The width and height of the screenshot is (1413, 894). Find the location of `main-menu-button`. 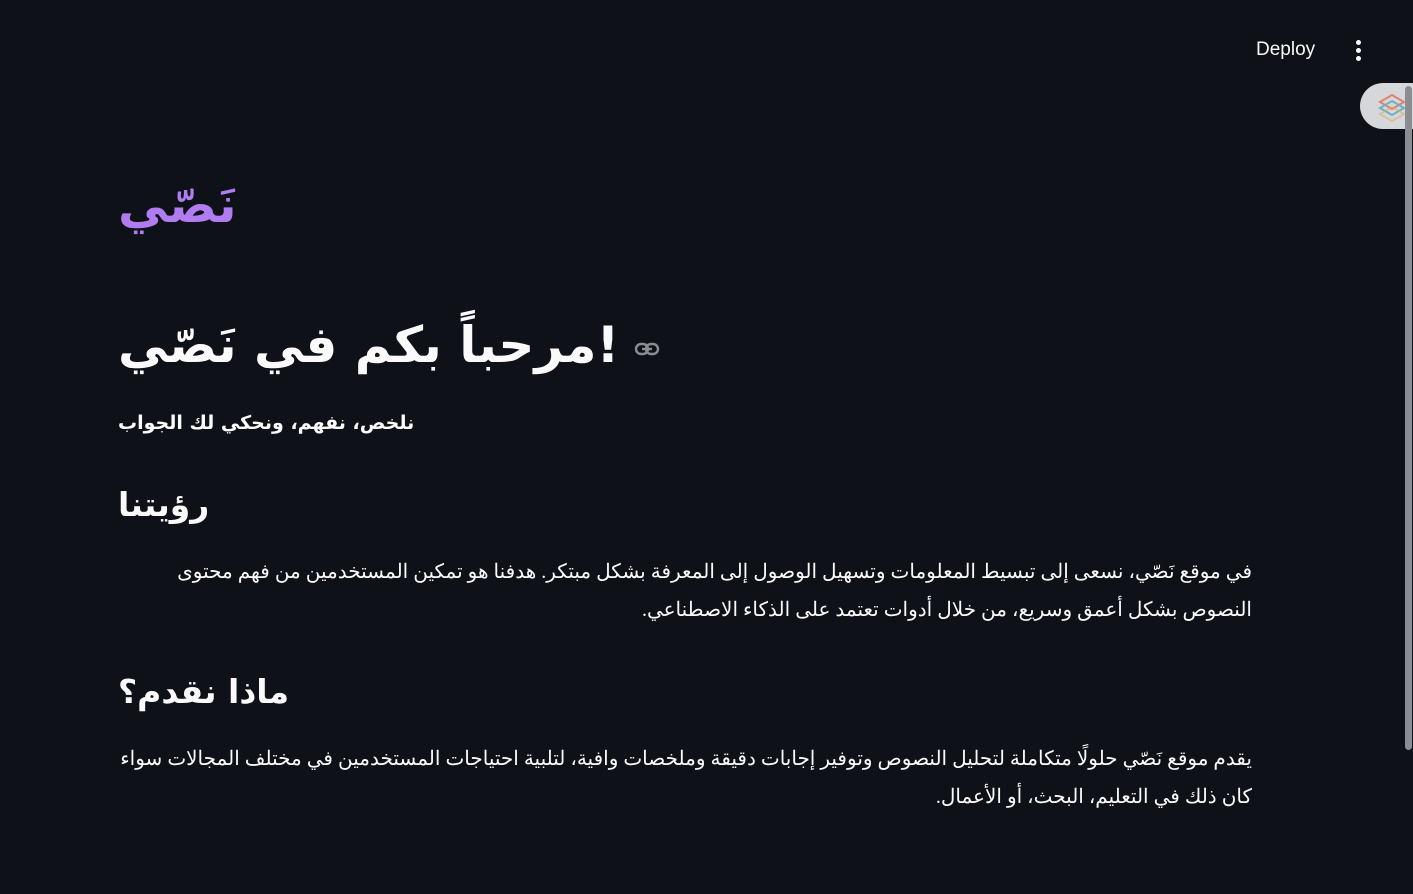

main-menu-button is located at coordinates (1358, 50).